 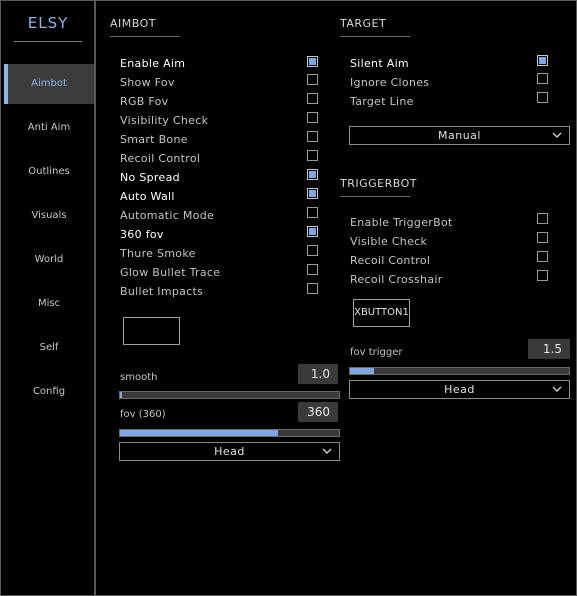 What do you see at coordinates (363, 23) in the screenshot?
I see `target-title: TARGET` at bounding box center [363, 23].